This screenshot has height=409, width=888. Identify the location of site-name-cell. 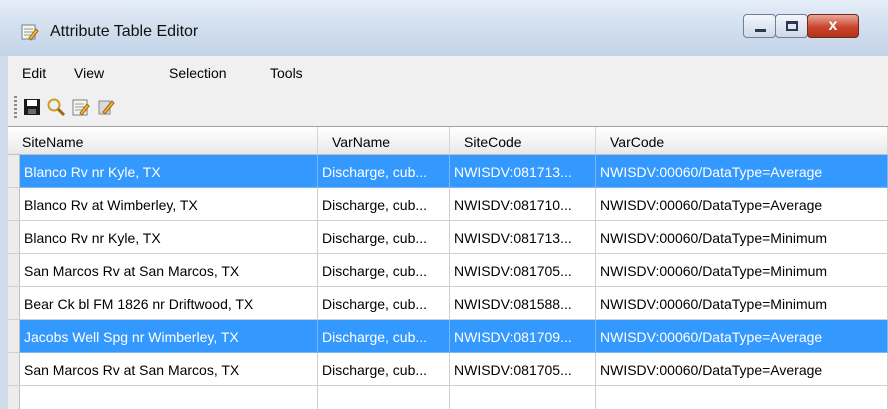
(169, 397).